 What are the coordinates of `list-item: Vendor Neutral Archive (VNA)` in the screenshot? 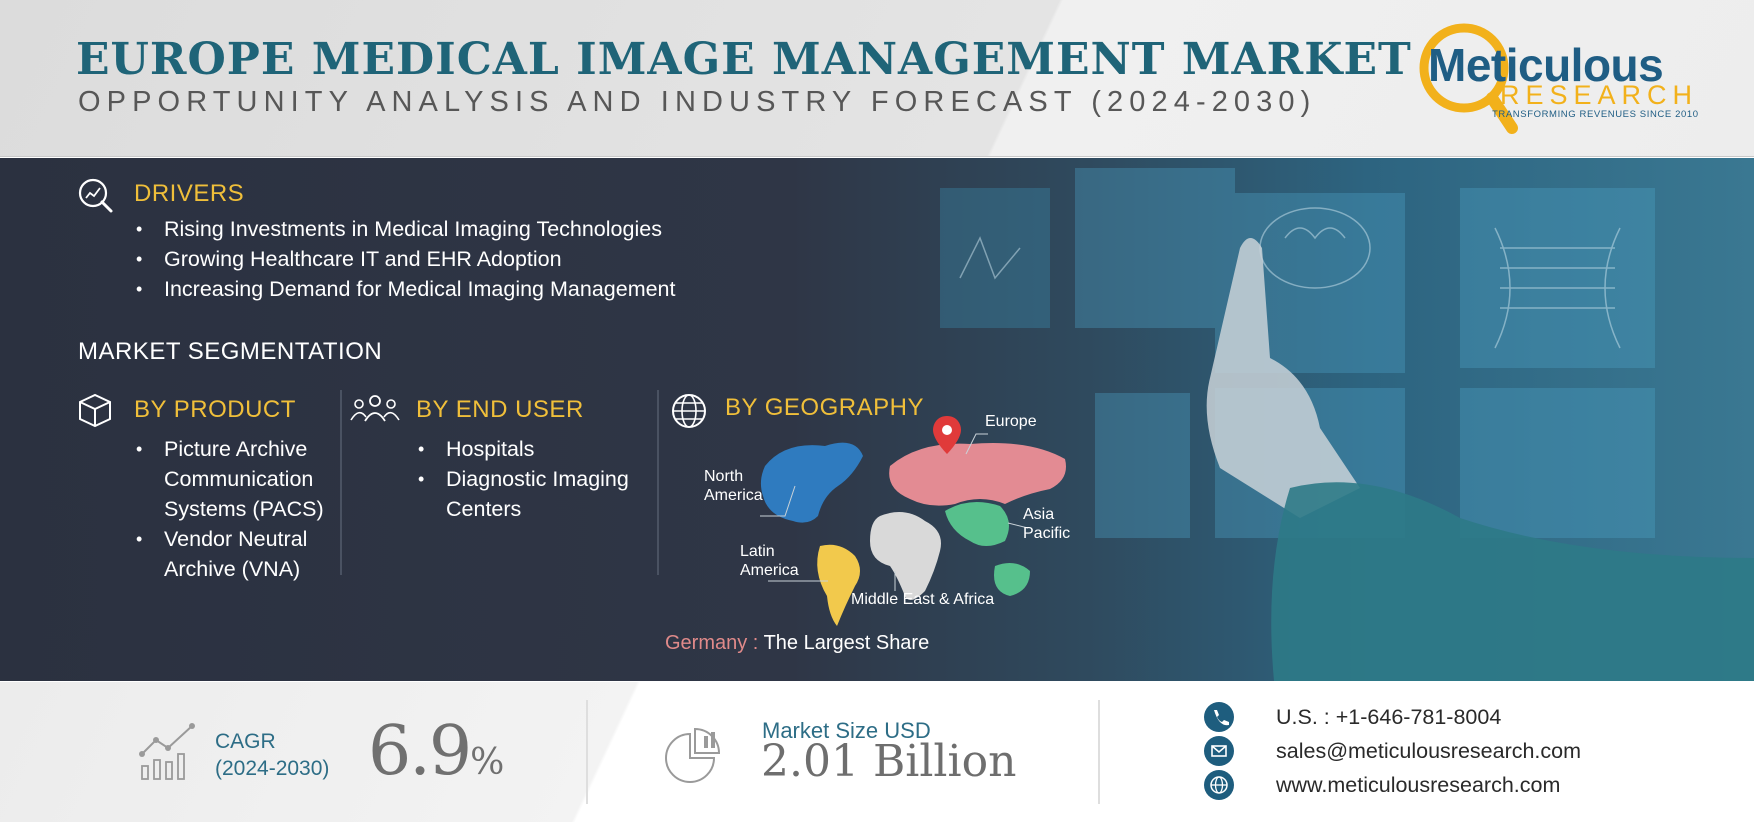 It's located at (237, 554).